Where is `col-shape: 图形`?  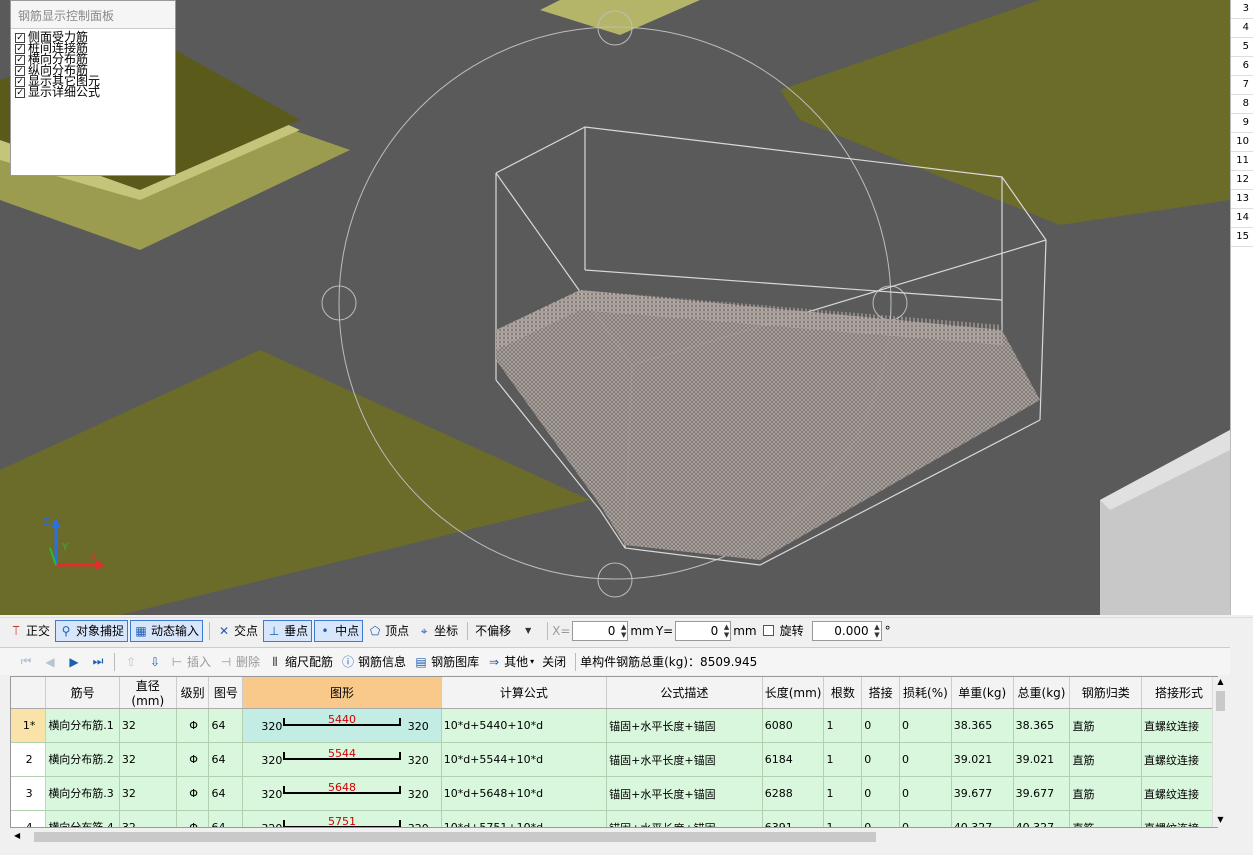
col-shape: 图形 is located at coordinates (342, 693).